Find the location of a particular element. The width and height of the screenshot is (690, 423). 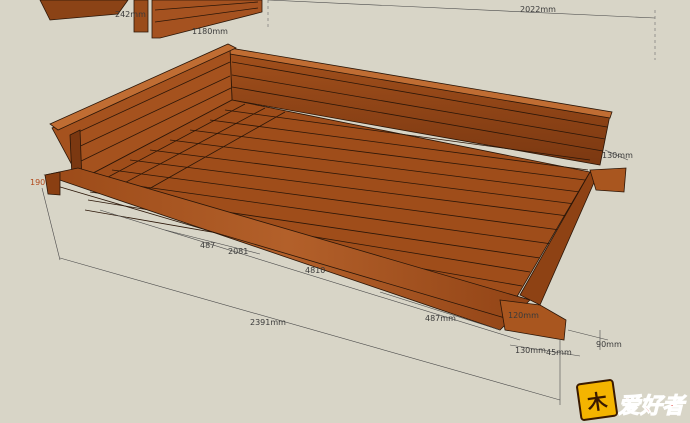

logo-mark: 木 is located at coordinates (597, 400).